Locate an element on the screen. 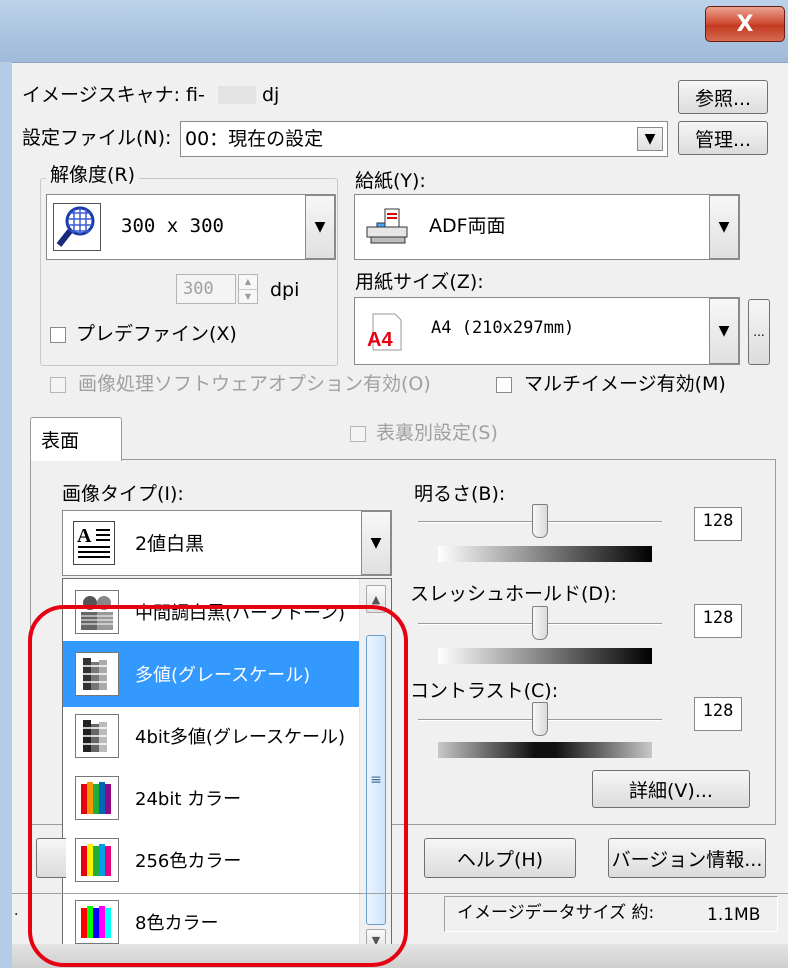  status-label: イメージデータサイズ 約: is located at coordinates (556, 913).